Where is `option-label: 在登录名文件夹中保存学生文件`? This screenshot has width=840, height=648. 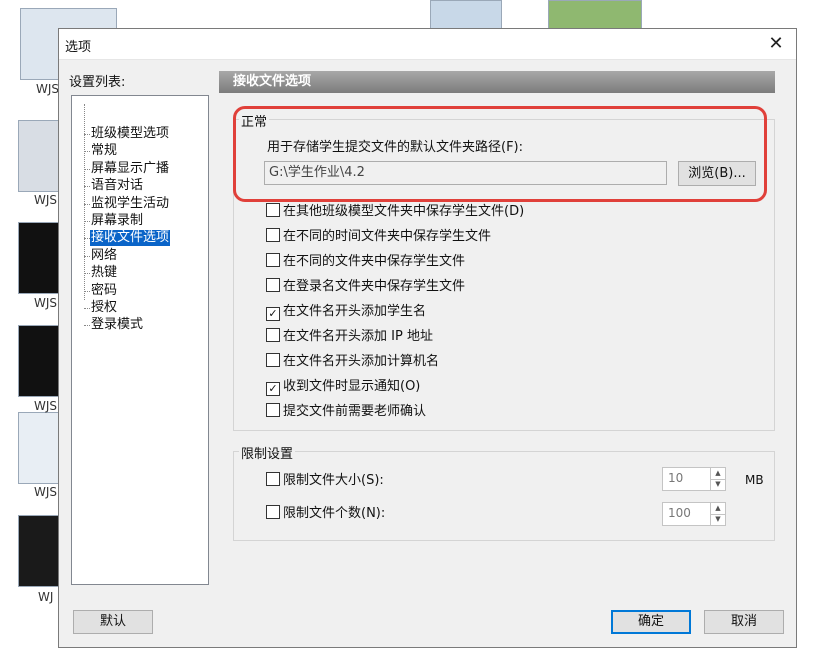 option-label: 在登录名文件夹中保存学生文件 is located at coordinates (374, 286).